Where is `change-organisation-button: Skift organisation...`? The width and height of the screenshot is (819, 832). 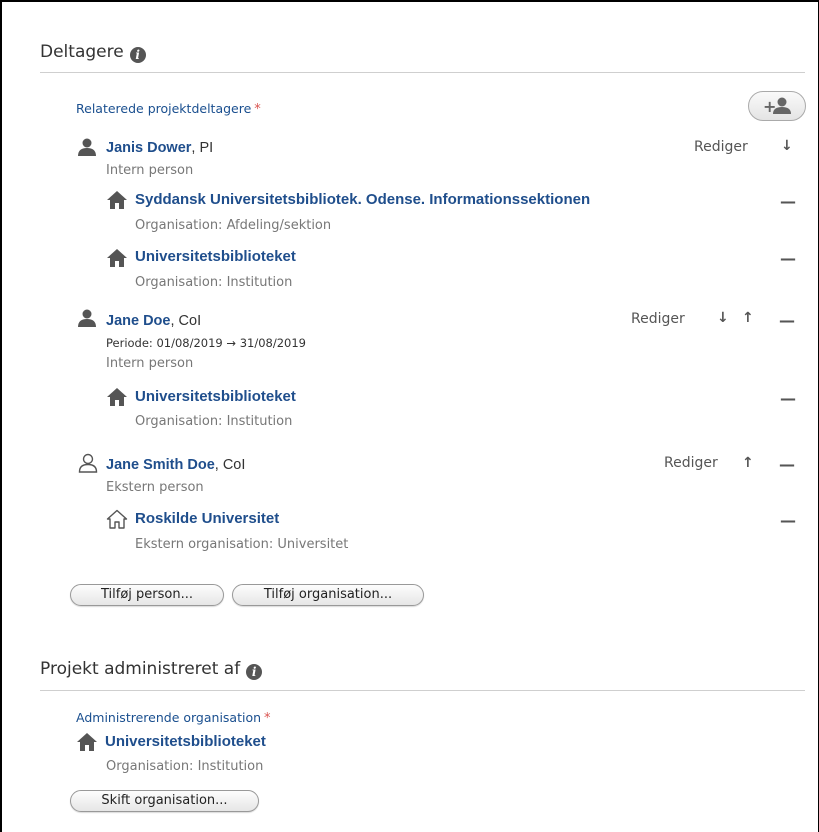
change-organisation-button: Skift organisation... is located at coordinates (164, 801).